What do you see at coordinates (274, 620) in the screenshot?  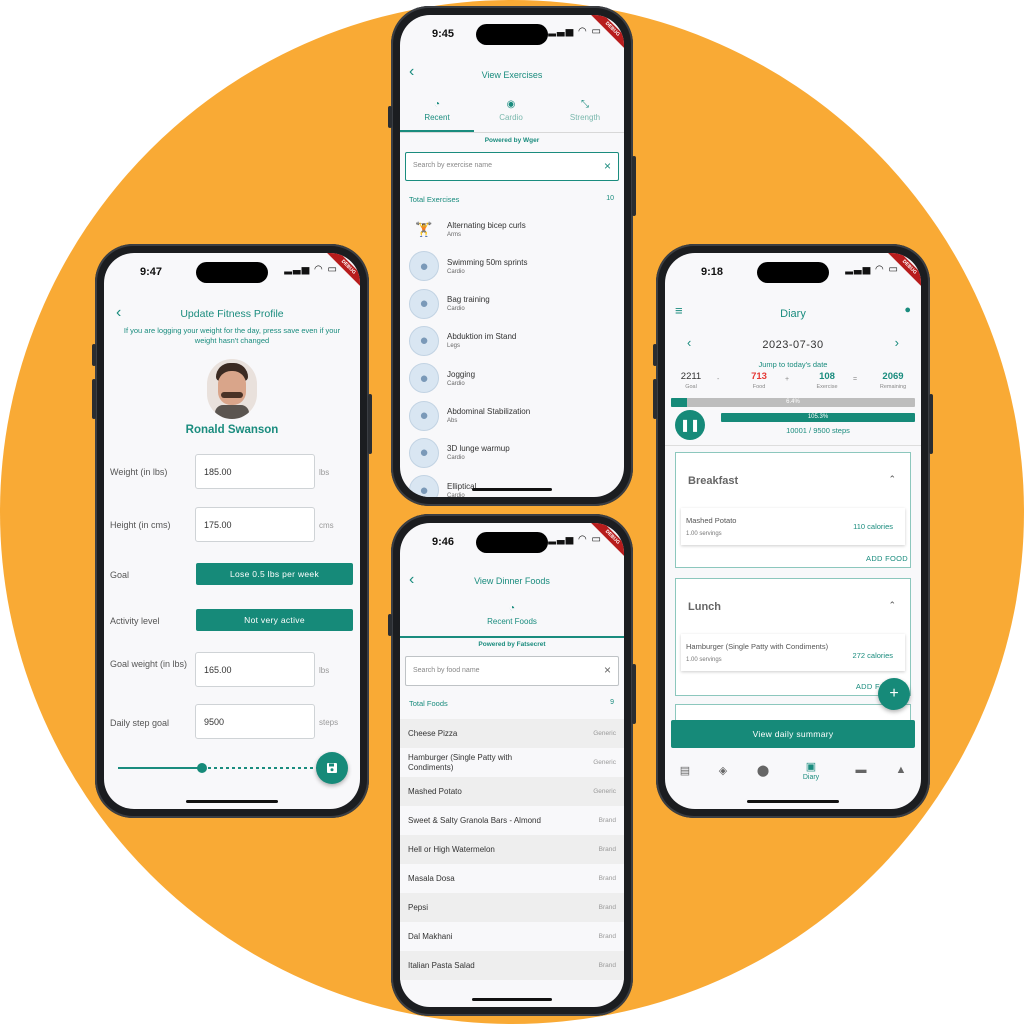 I see `activity-dropdown: Not very active` at bounding box center [274, 620].